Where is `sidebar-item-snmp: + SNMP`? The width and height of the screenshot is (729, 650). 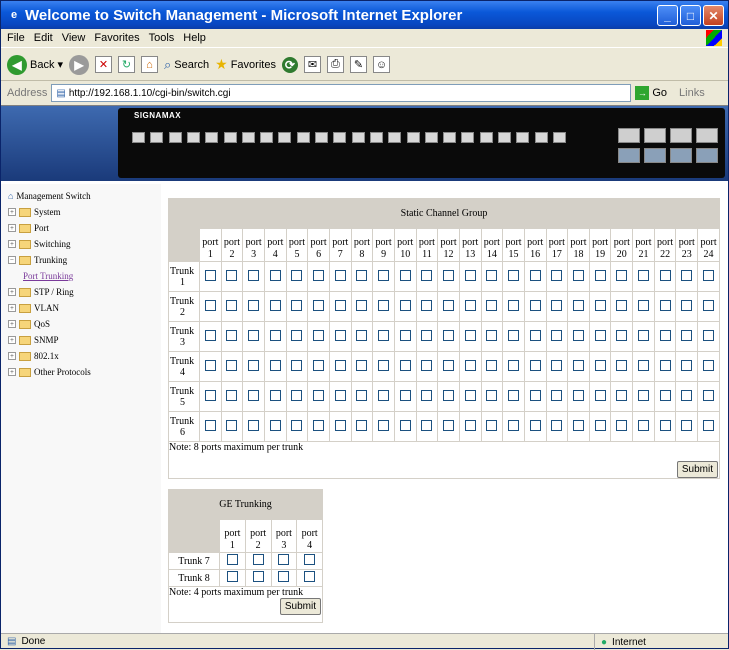 sidebar-item-snmp: + SNMP is located at coordinates (33, 340).